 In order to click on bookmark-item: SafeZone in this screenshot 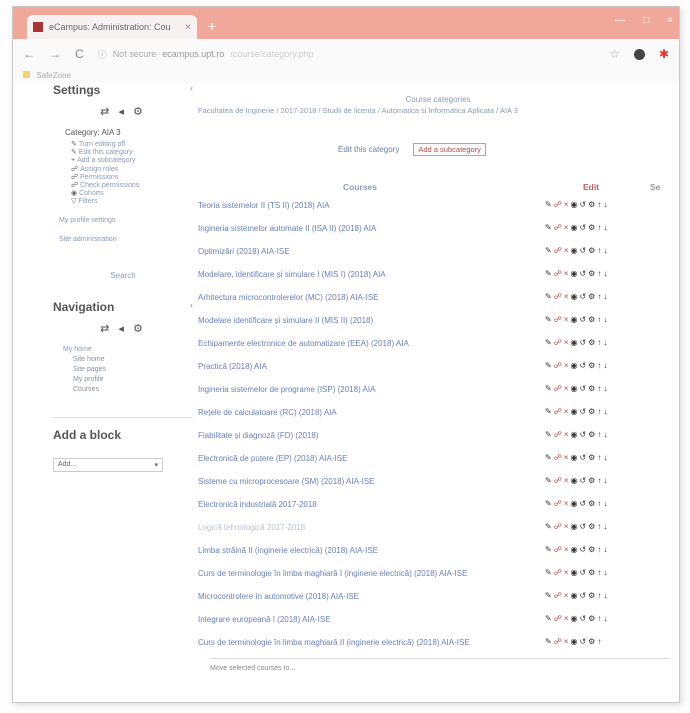, I will do `click(53, 75)`.